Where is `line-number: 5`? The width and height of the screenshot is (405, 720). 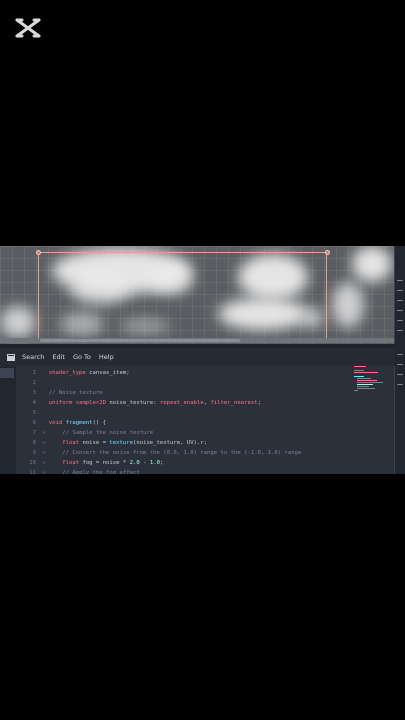 line-number: 5 is located at coordinates (34, 413).